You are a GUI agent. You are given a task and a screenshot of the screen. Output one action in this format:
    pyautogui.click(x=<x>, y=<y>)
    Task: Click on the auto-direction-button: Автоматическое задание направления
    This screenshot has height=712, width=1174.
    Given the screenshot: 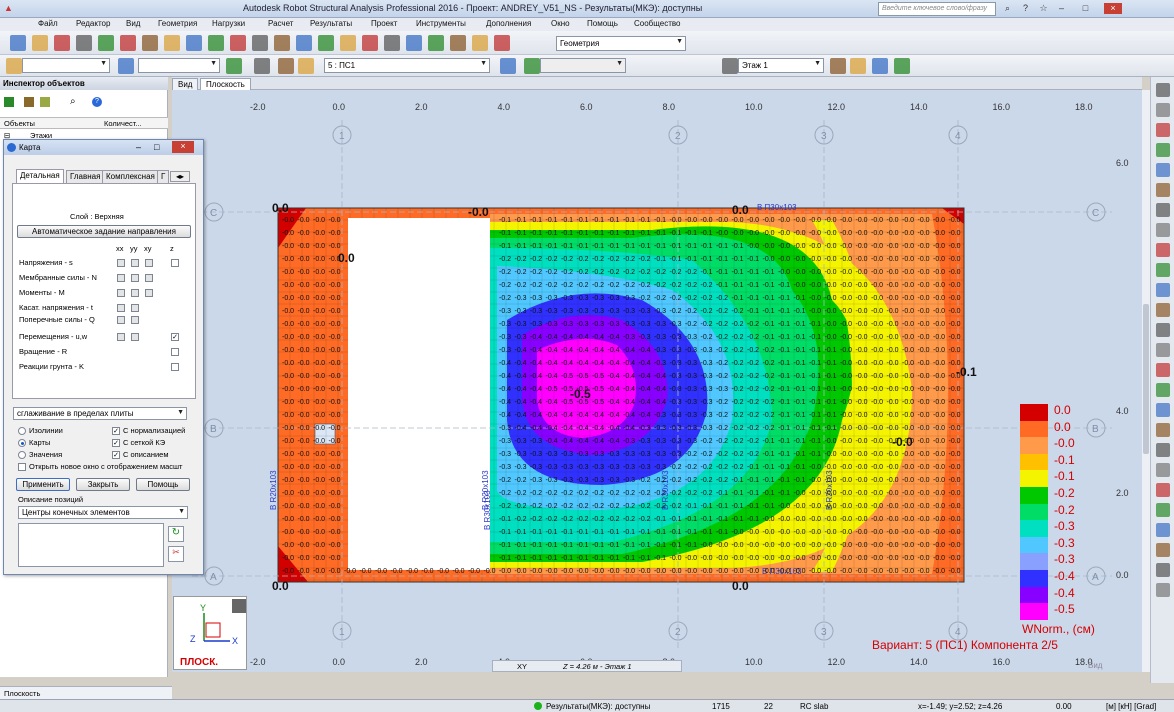 What is the action you would take?
    pyautogui.click(x=104, y=231)
    